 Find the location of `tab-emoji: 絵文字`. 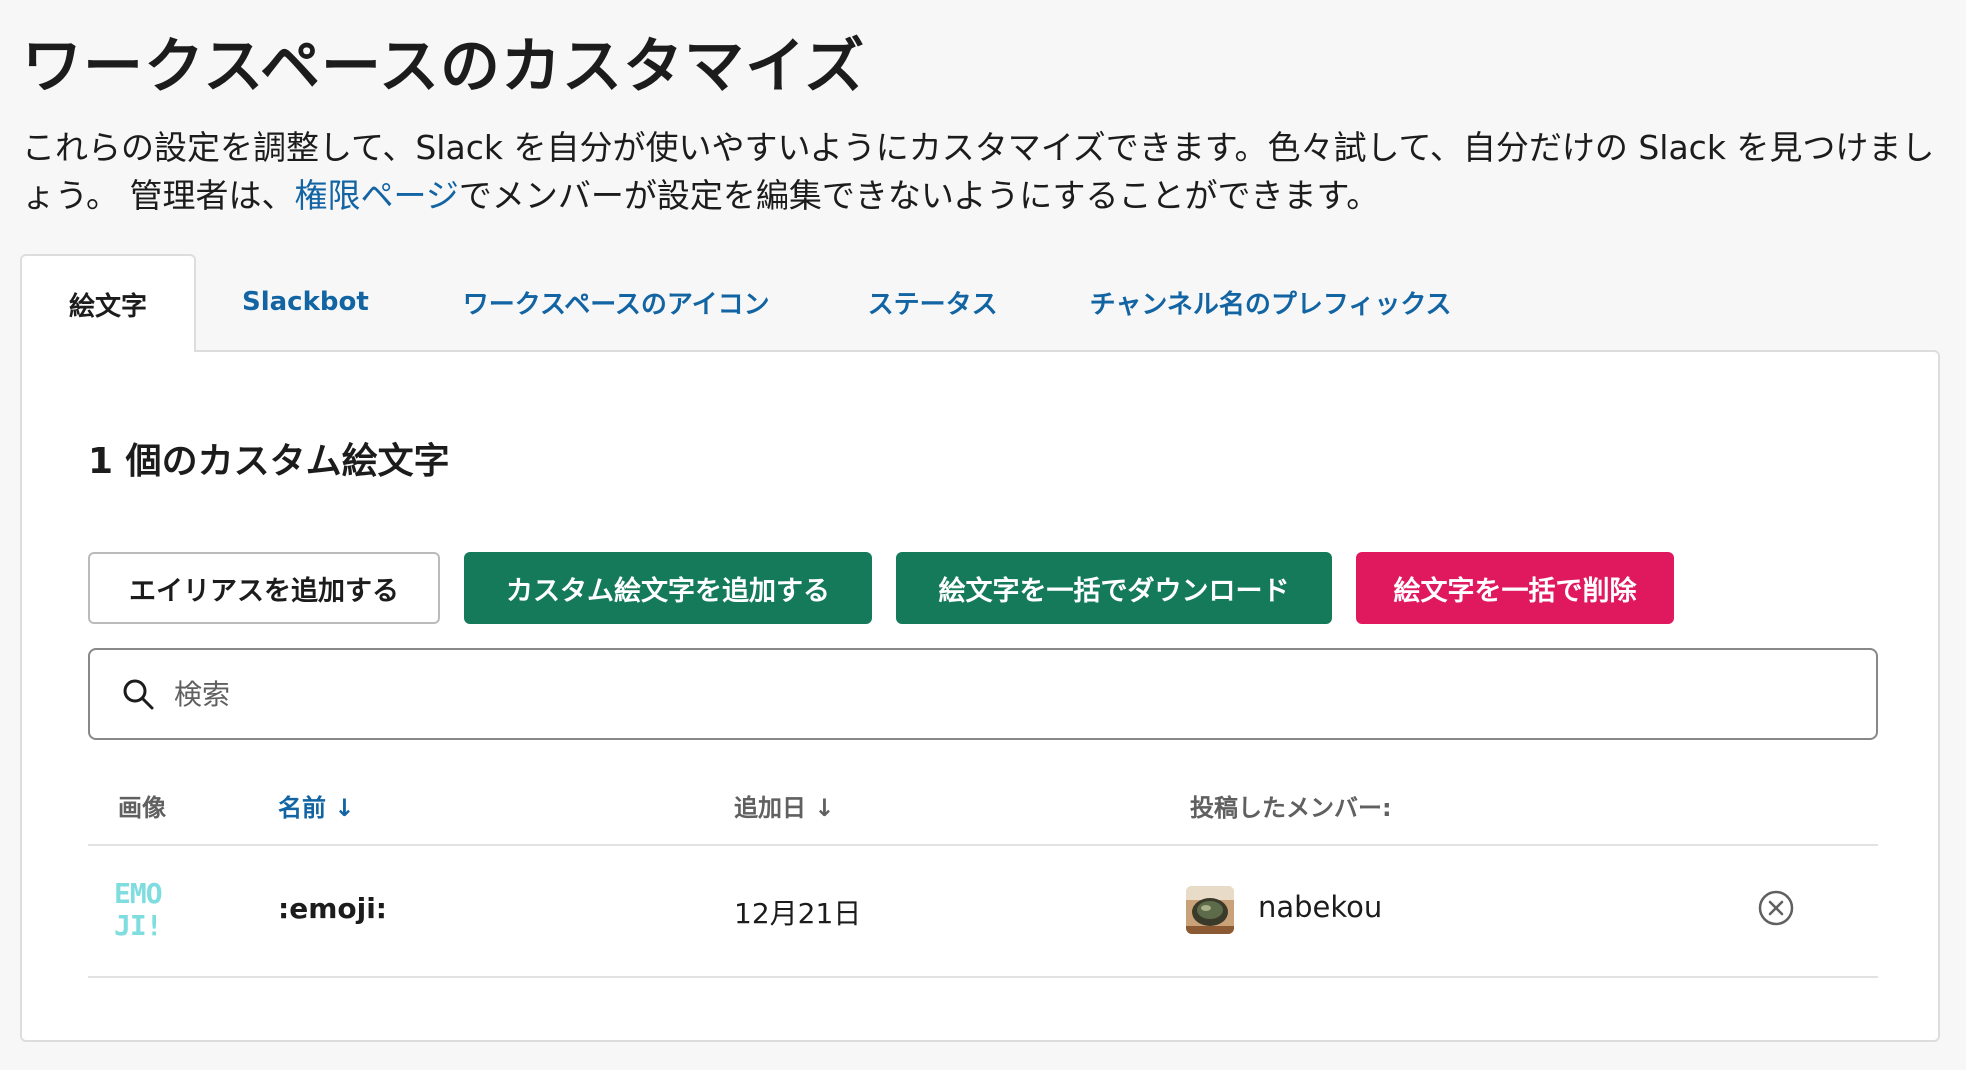

tab-emoji: 絵文字 is located at coordinates (108, 303).